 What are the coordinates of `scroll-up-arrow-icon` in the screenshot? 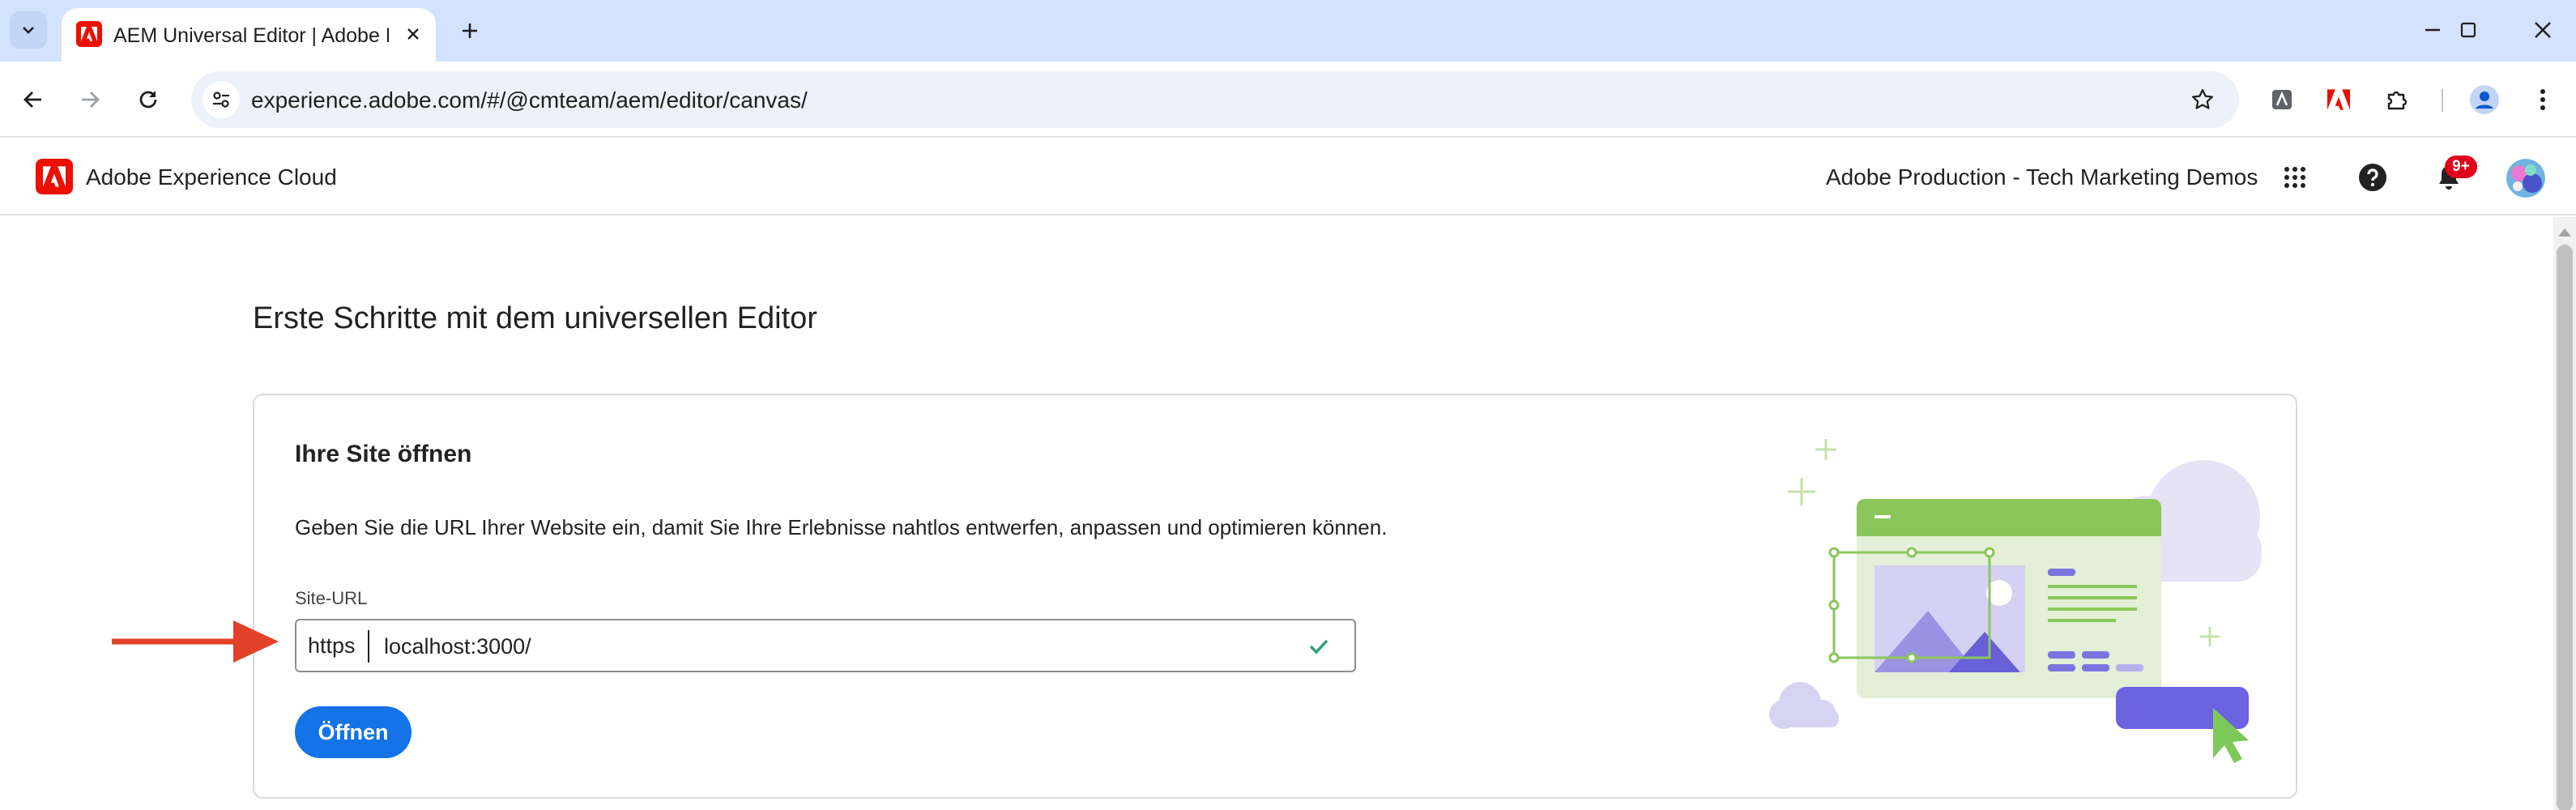 It's located at (2565, 232).